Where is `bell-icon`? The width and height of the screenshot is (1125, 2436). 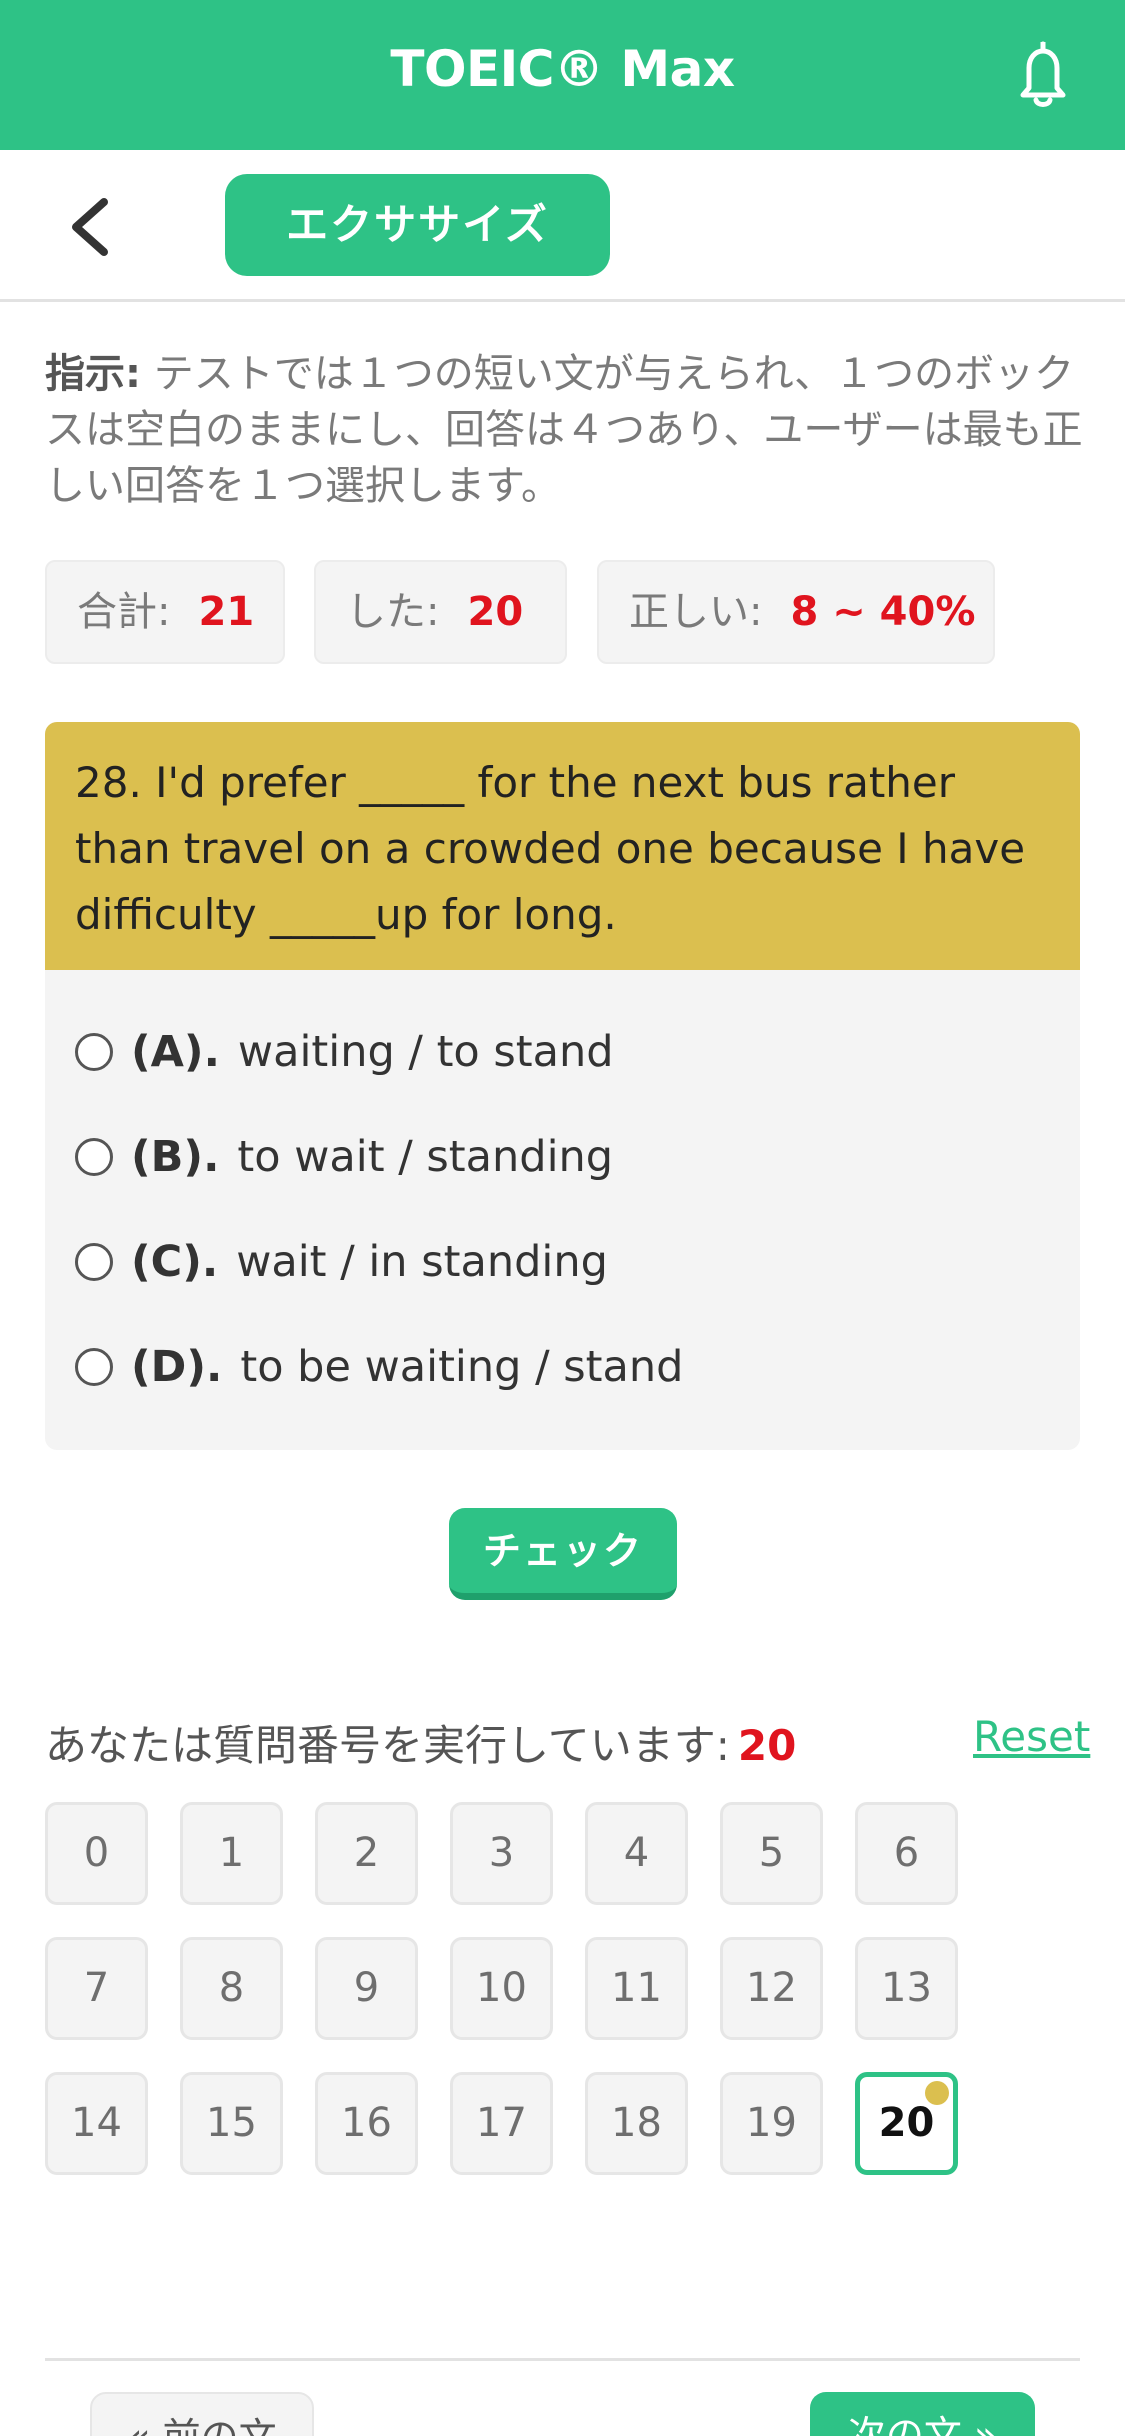 bell-icon is located at coordinates (1043, 74).